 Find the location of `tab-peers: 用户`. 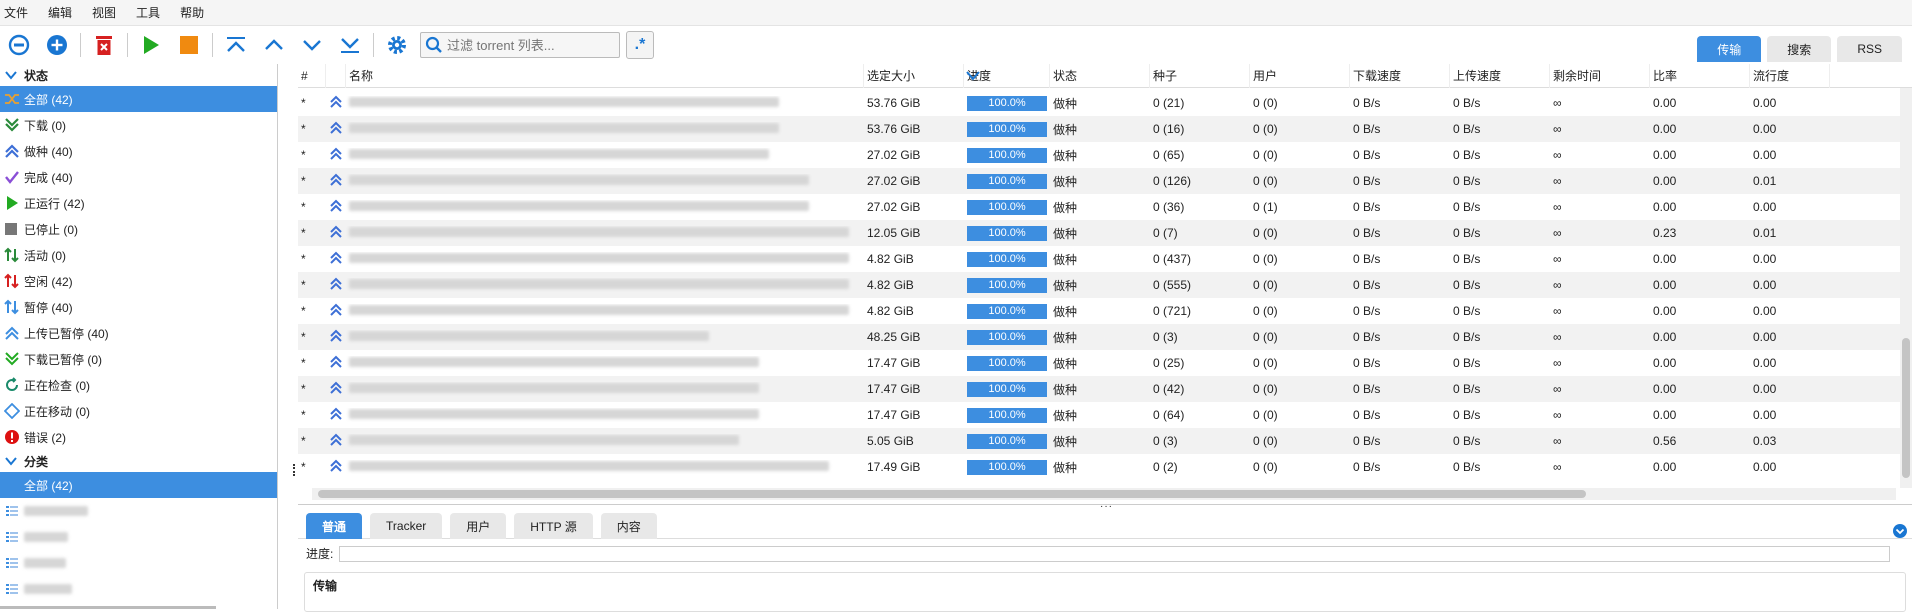

tab-peers: 用户 is located at coordinates (478, 526).